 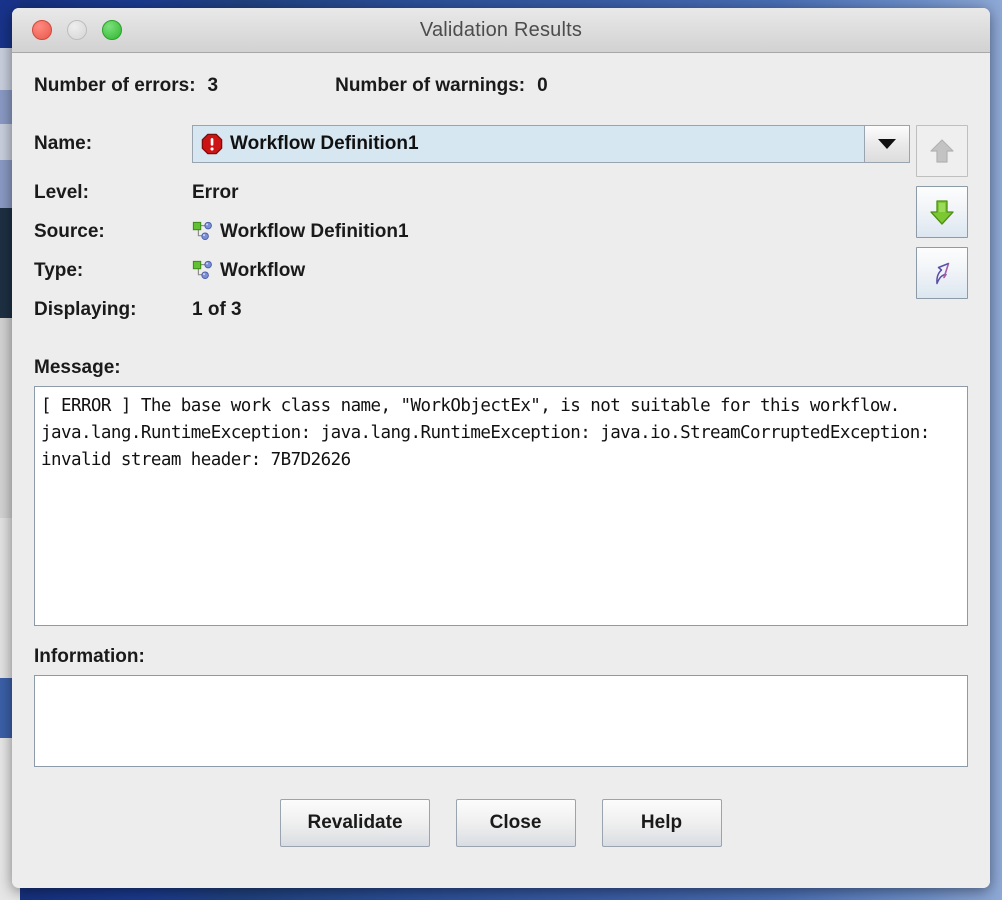 I want to click on chevron-down-icon, so click(x=886, y=144).